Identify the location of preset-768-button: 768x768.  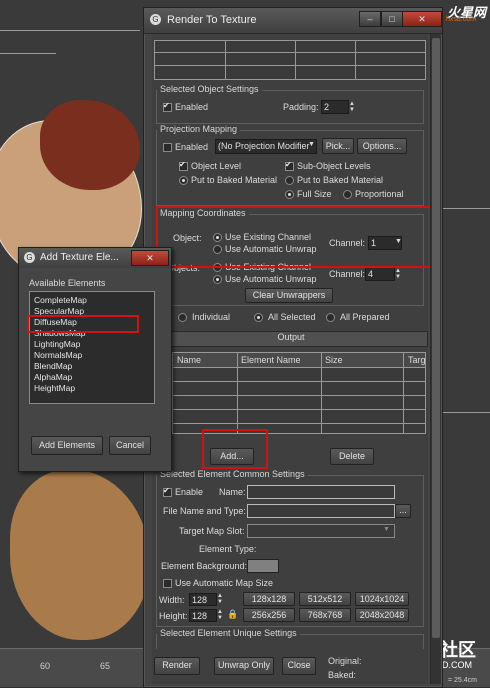
(325, 615).